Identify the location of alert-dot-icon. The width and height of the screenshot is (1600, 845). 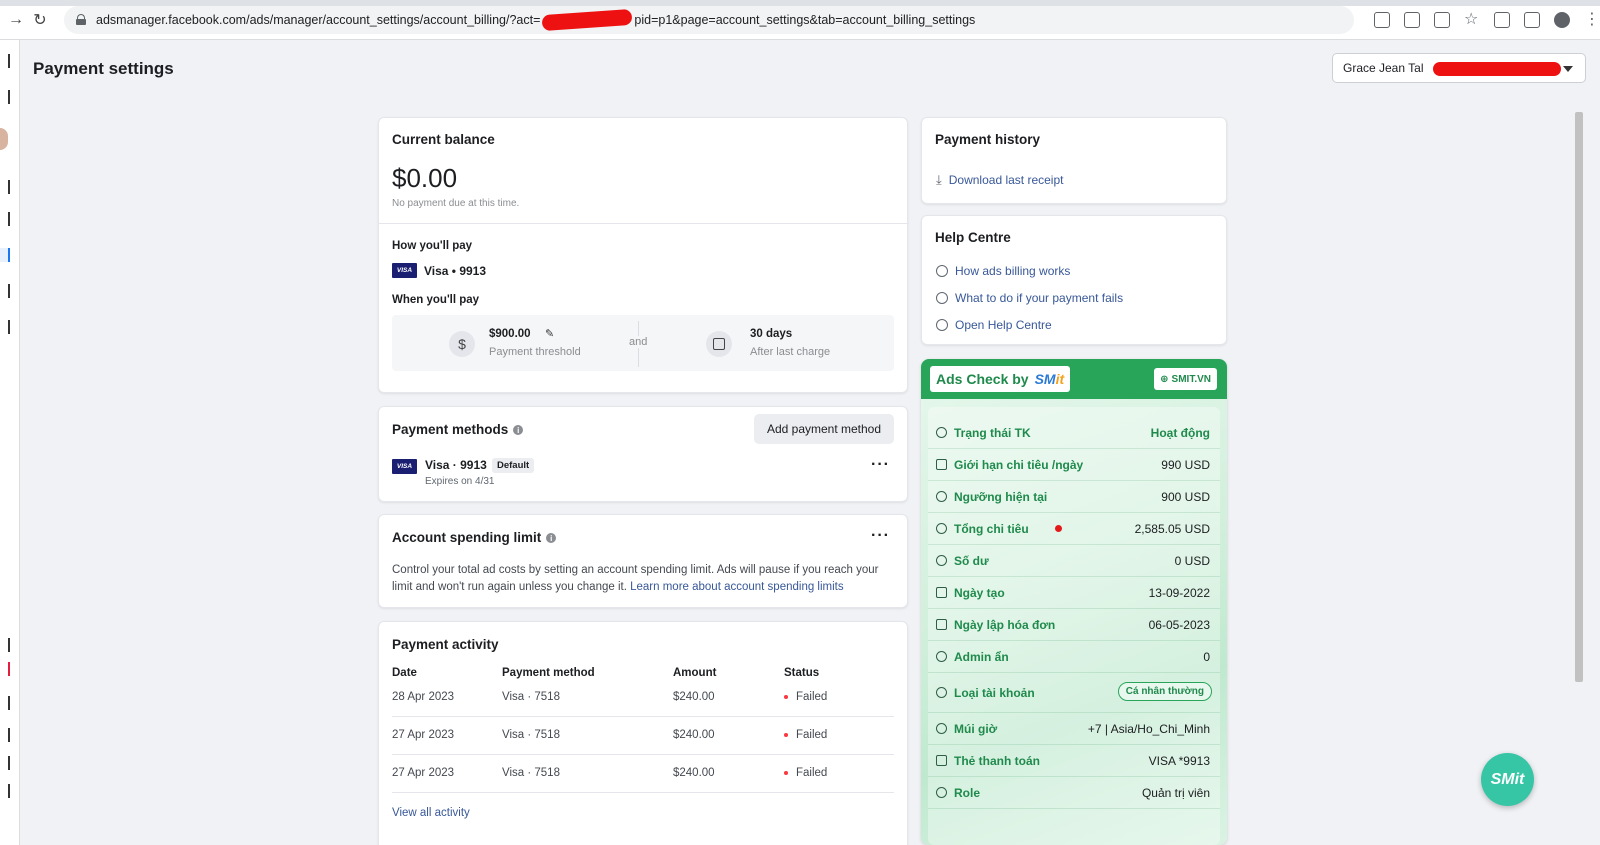
(1058, 528).